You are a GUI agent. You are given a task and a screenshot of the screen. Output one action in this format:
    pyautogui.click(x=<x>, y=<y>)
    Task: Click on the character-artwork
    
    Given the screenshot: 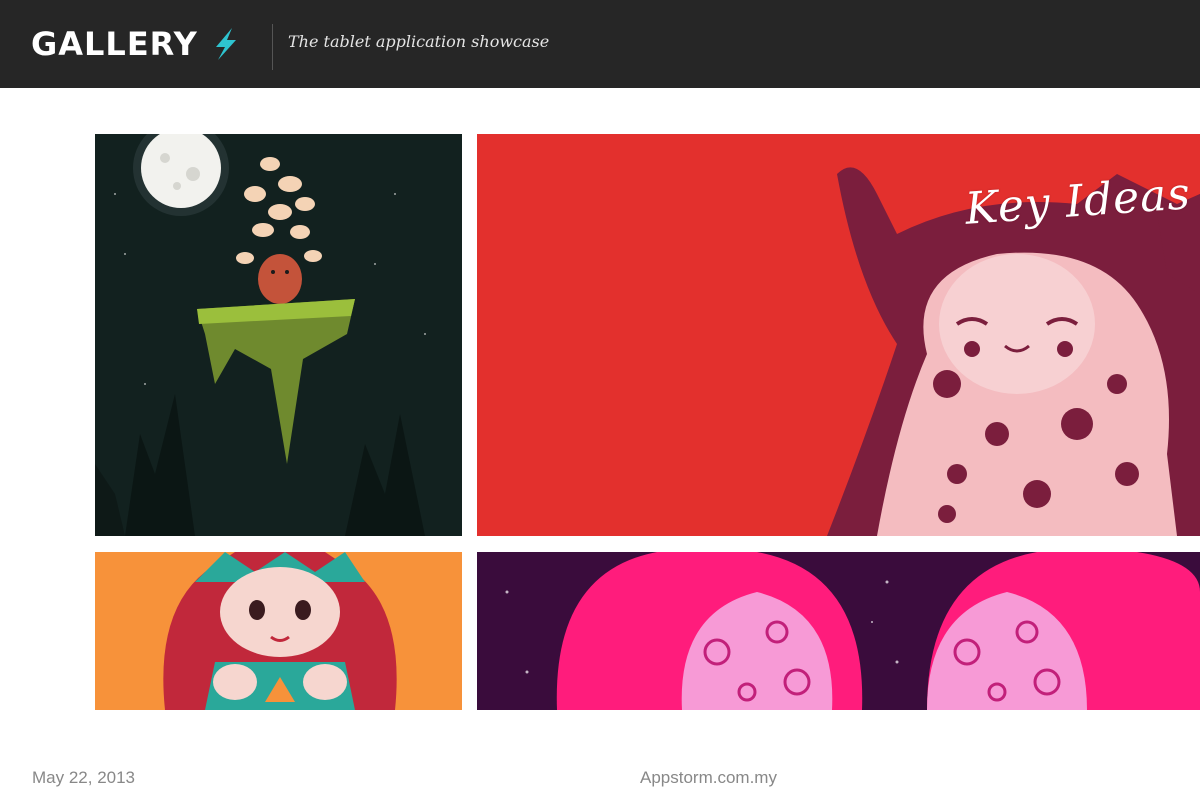 What is the action you would take?
    pyautogui.click(x=278, y=631)
    